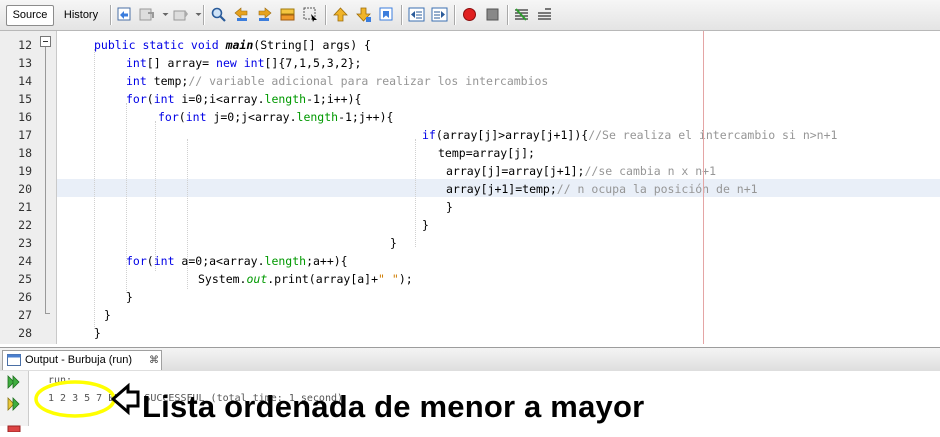  Describe the element at coordinates (305, 279) in the screenshot. I see `code-text: System.out.print(array[a]+" ");` at that location.